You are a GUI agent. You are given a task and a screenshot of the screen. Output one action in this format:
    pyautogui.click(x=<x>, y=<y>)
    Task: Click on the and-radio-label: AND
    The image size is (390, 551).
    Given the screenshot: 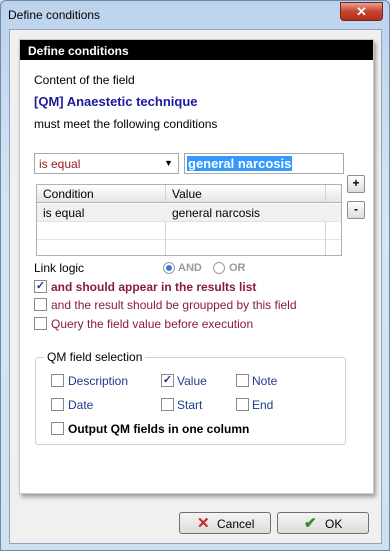 What is the action you would take?
    pyautogui.click(x=190, y=268)
    